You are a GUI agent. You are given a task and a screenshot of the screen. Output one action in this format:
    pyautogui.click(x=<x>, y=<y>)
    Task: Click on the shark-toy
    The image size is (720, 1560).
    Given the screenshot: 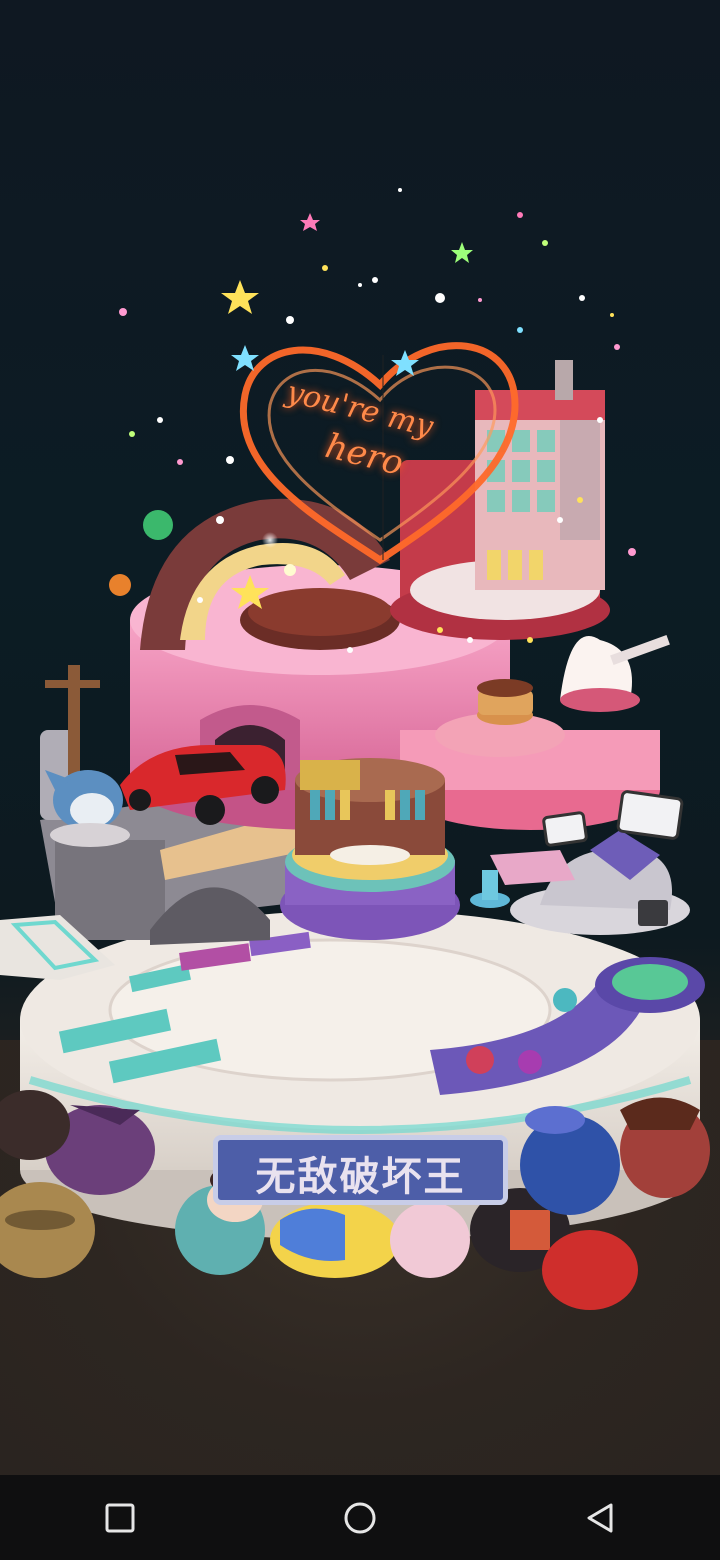 What is the action you would take?
    pyautogui.click(x=87, y=808)
    